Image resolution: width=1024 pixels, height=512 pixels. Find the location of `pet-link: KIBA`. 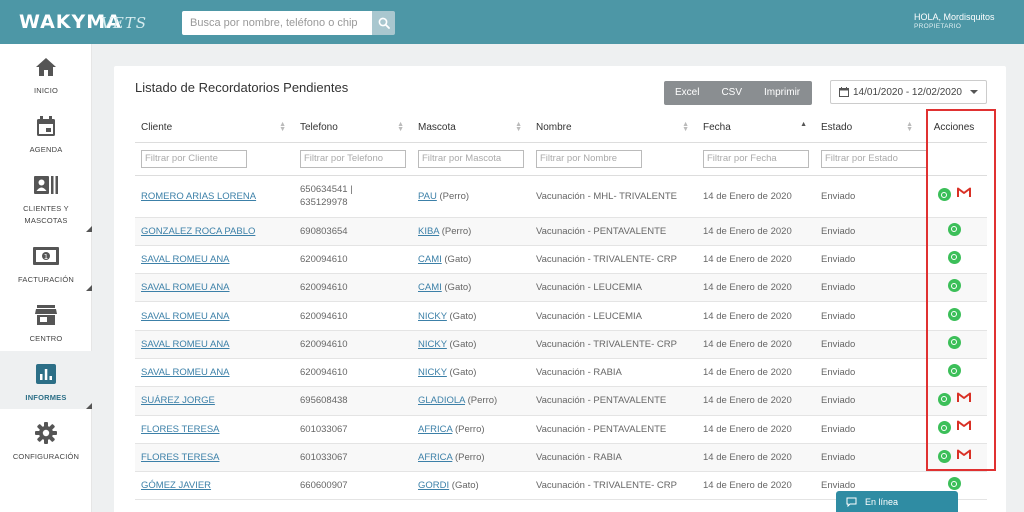

pet-link: KIBA is located at coordinates (428, 231).